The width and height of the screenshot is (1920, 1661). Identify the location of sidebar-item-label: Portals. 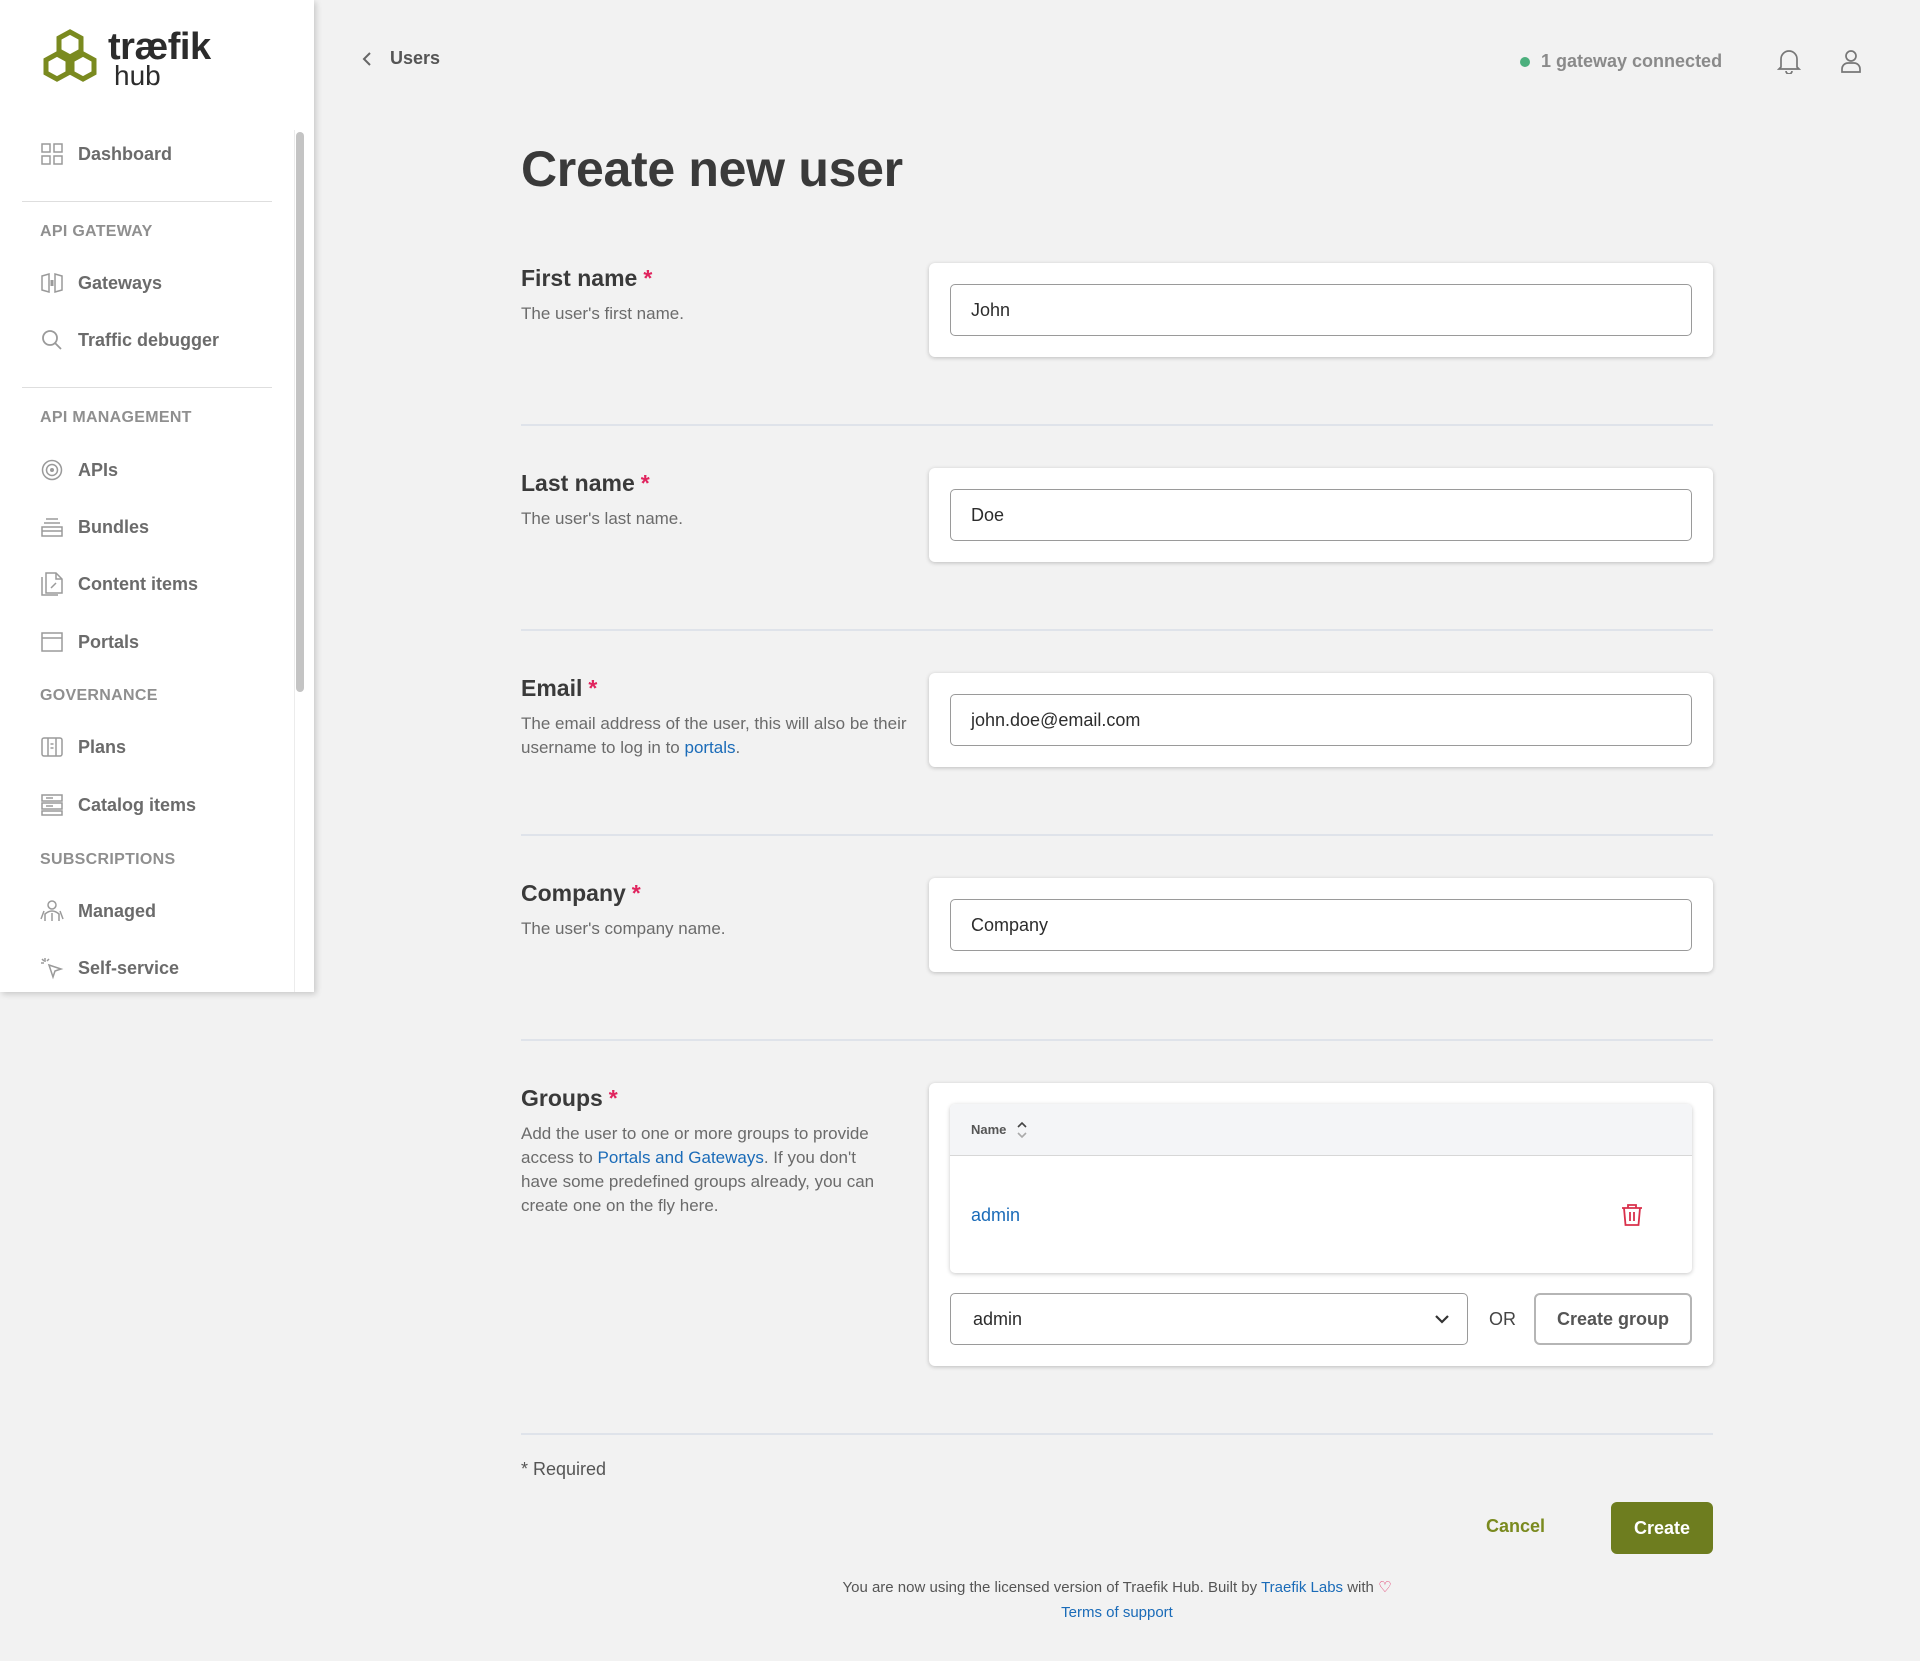
(109, 641).